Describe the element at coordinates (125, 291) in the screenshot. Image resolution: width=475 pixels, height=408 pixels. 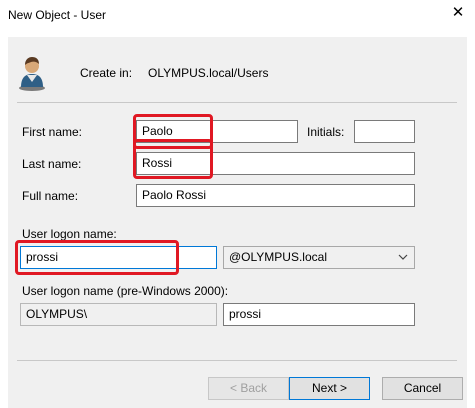
I see `pre2000-label: User logon name (pre-Windows 2000):` at that location.